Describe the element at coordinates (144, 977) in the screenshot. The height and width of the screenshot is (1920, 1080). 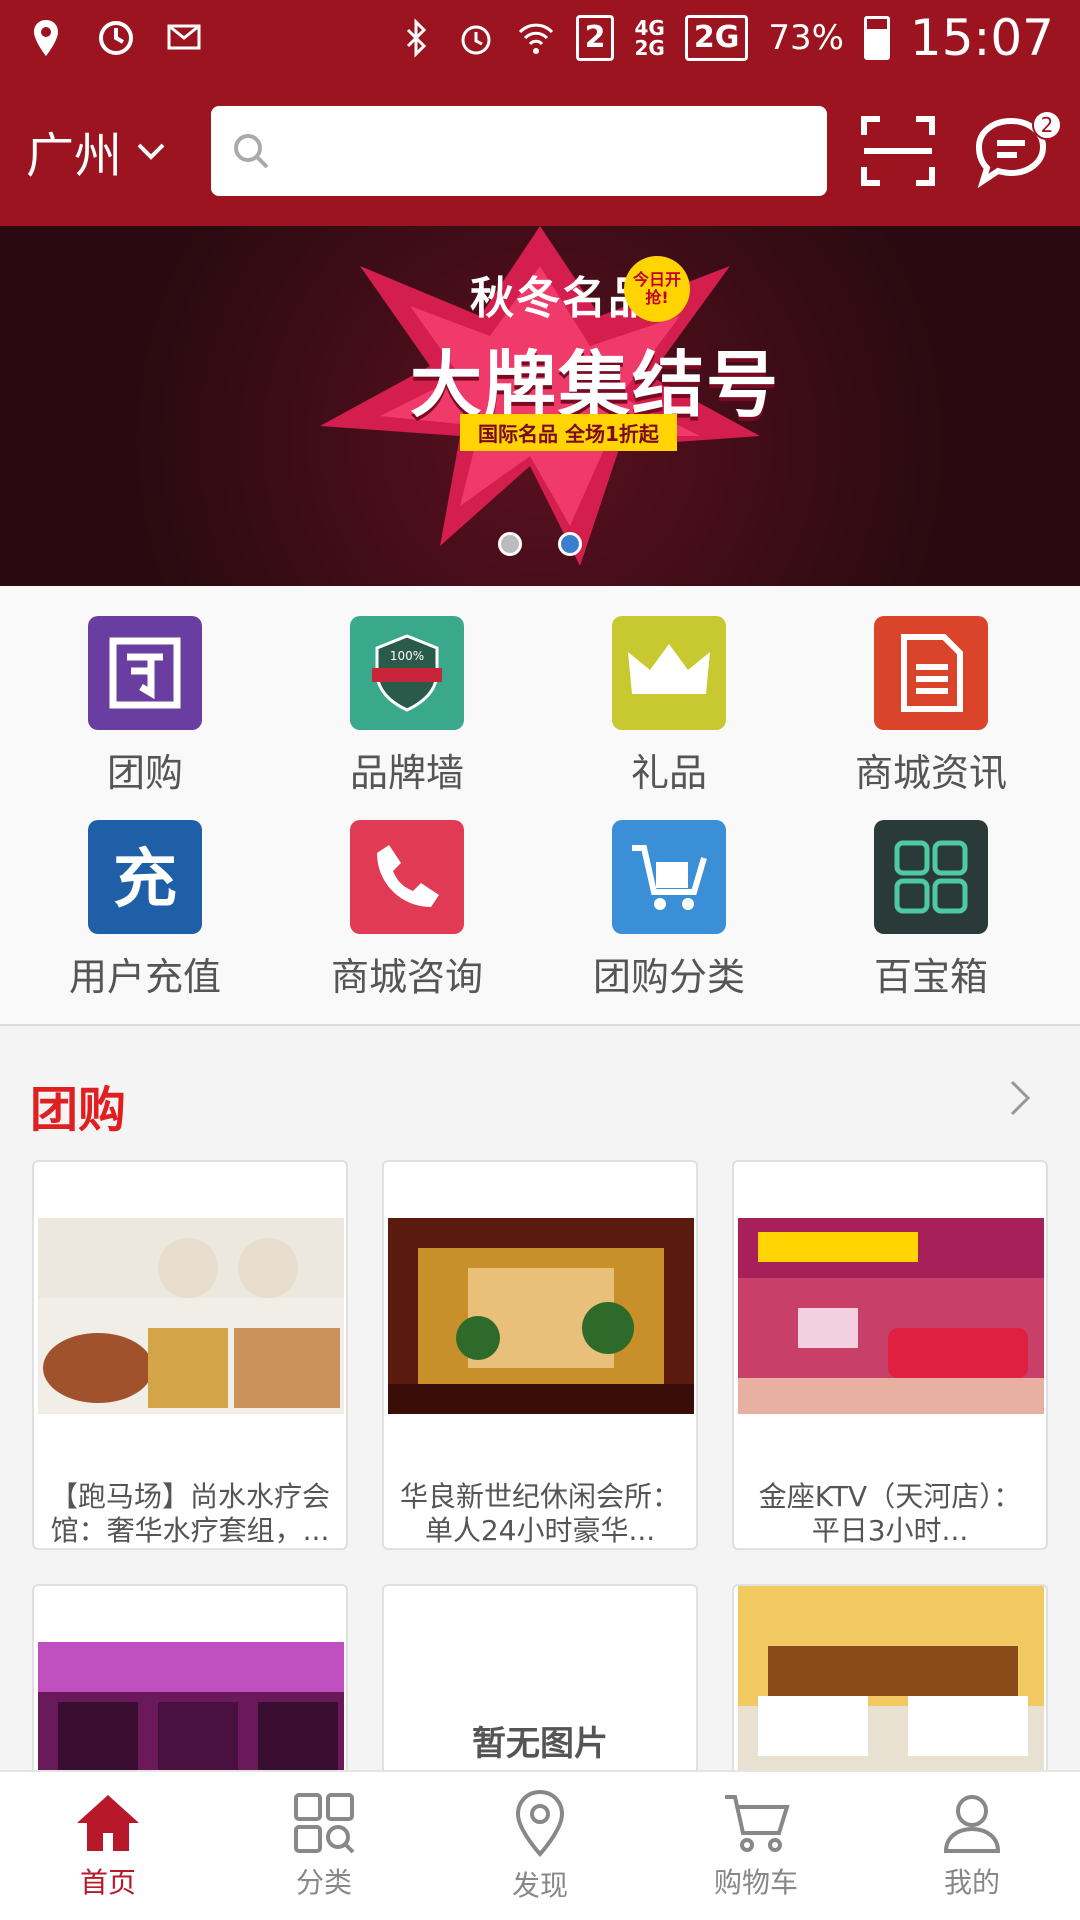
I see `grid-label: 用户充值` at that location.